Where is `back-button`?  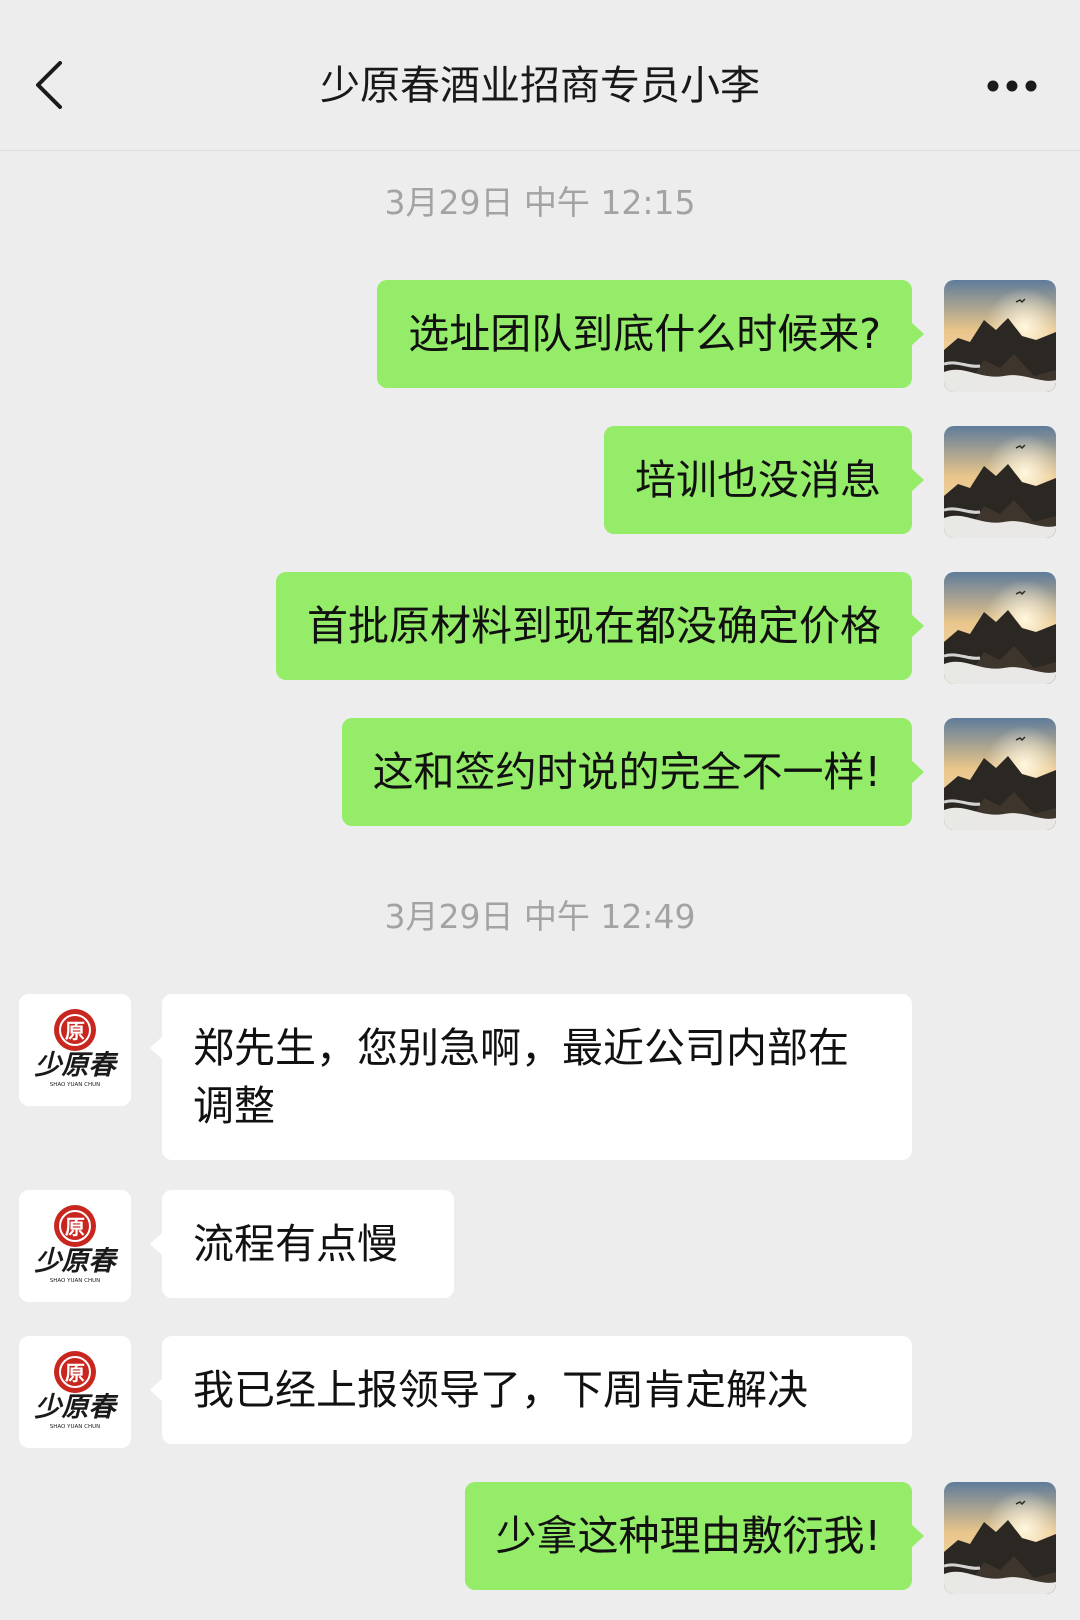 back-button is located at coordinates (49, 85).